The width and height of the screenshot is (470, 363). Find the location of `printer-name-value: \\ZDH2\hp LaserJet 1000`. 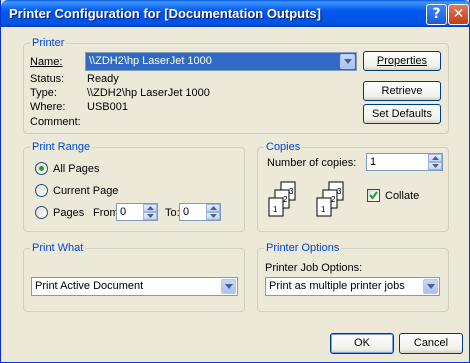

printer-name-value: \\ZDH2\hp LaserJet 1000 is located at coordinates (150, 61).